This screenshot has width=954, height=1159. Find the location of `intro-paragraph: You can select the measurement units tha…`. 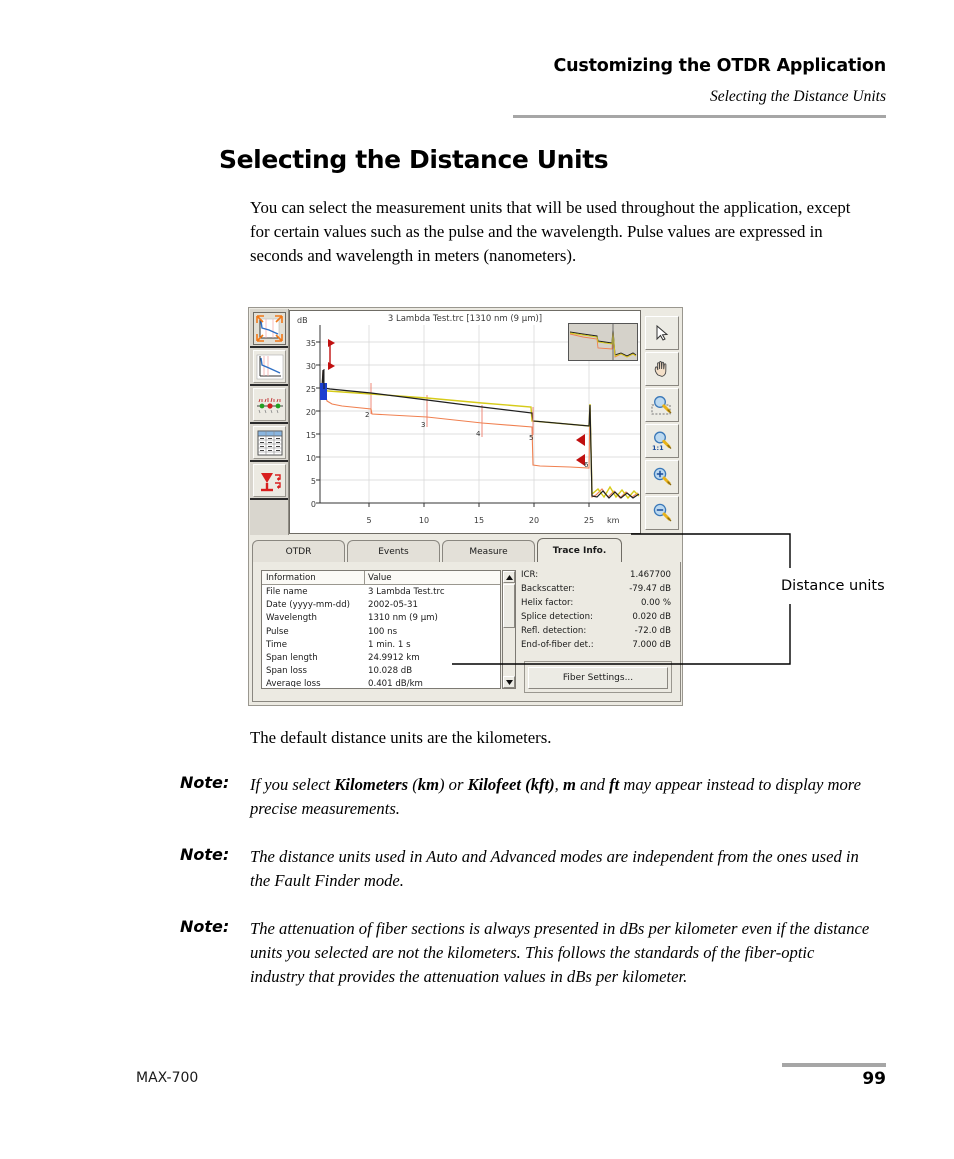

intro-paragraph: You can select the measurement units tha… is located at coordinates (550, 232).